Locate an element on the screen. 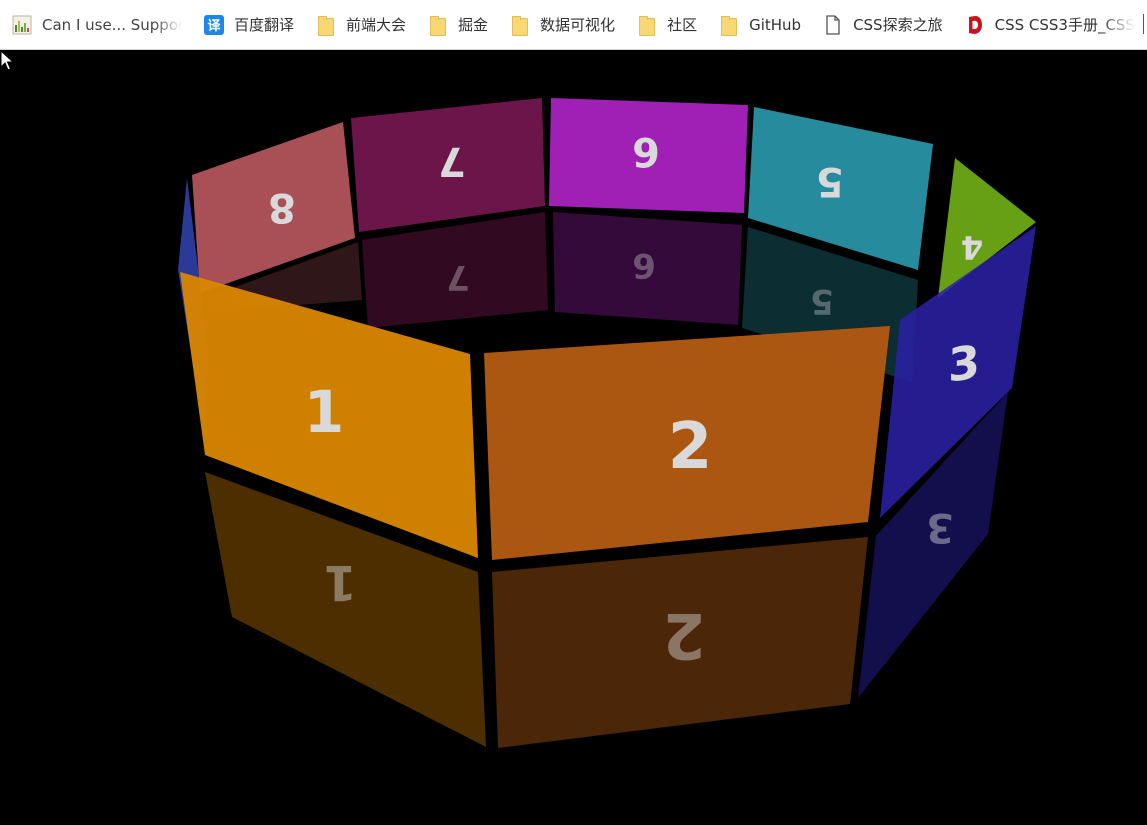 Image resolution: width=1147 pixels, height=825 pixels. reflection-label-6: 6 is located at coordinates (644, 265).